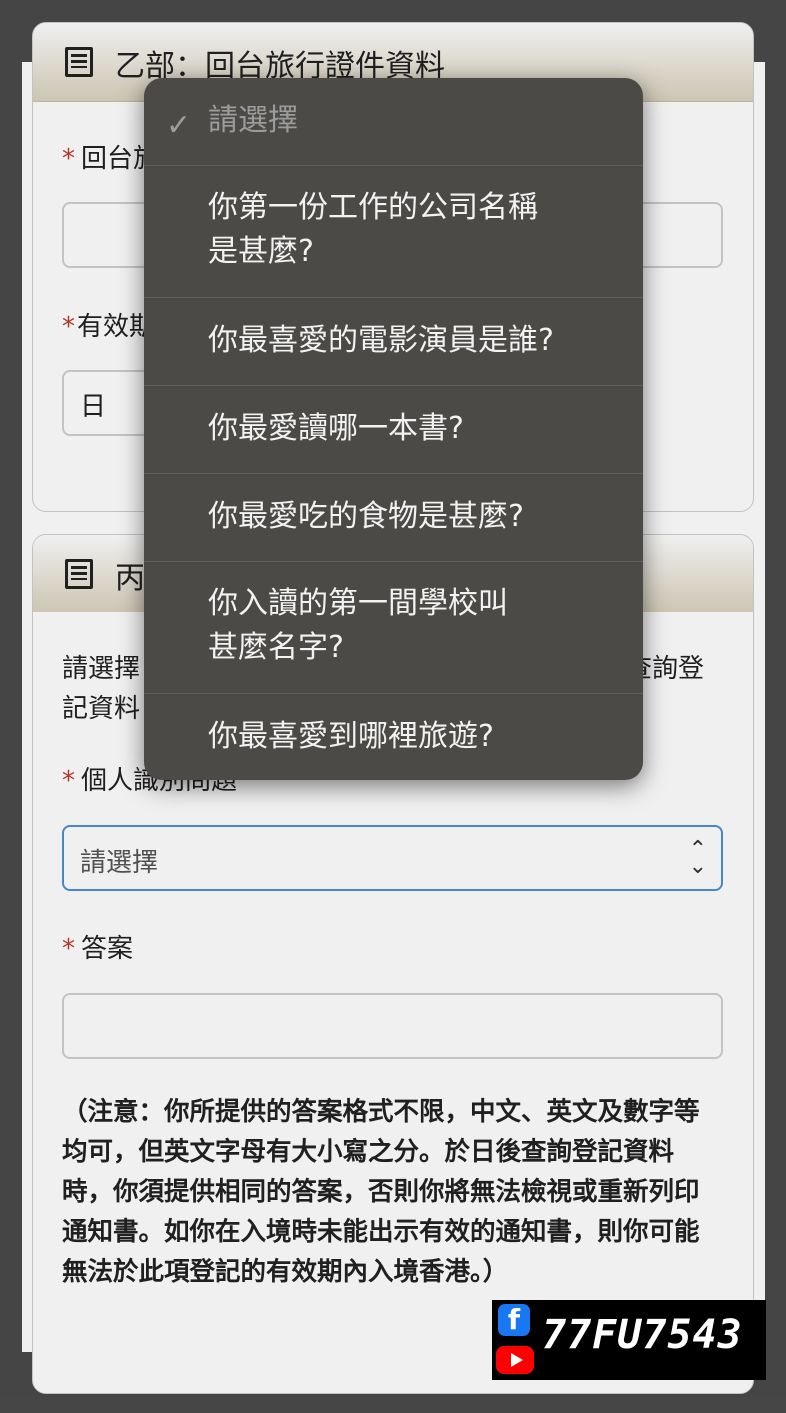  What do you see at coordinates (109, 327) in the screenshot?
I see `validity-label: *有效期` at bounding box center [109, 327].